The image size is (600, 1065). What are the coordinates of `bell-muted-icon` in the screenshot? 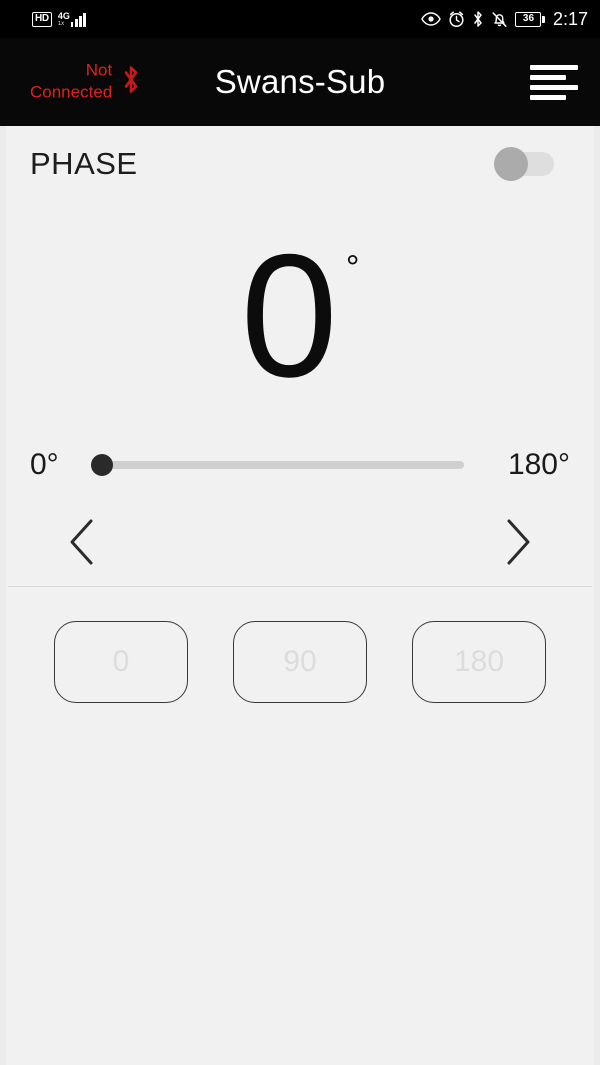 It's located at (499, 19).